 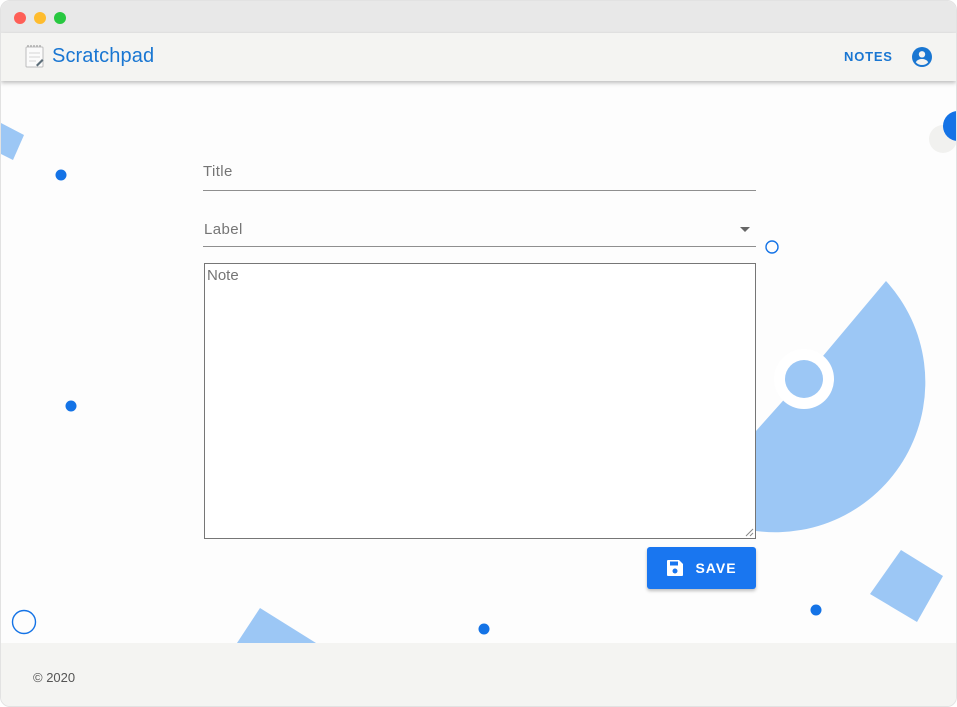 What do you see at coordinates (745, 229) in the screenshot?
I see `dropdown-arrow-icon` at bounding box center [745, 229].